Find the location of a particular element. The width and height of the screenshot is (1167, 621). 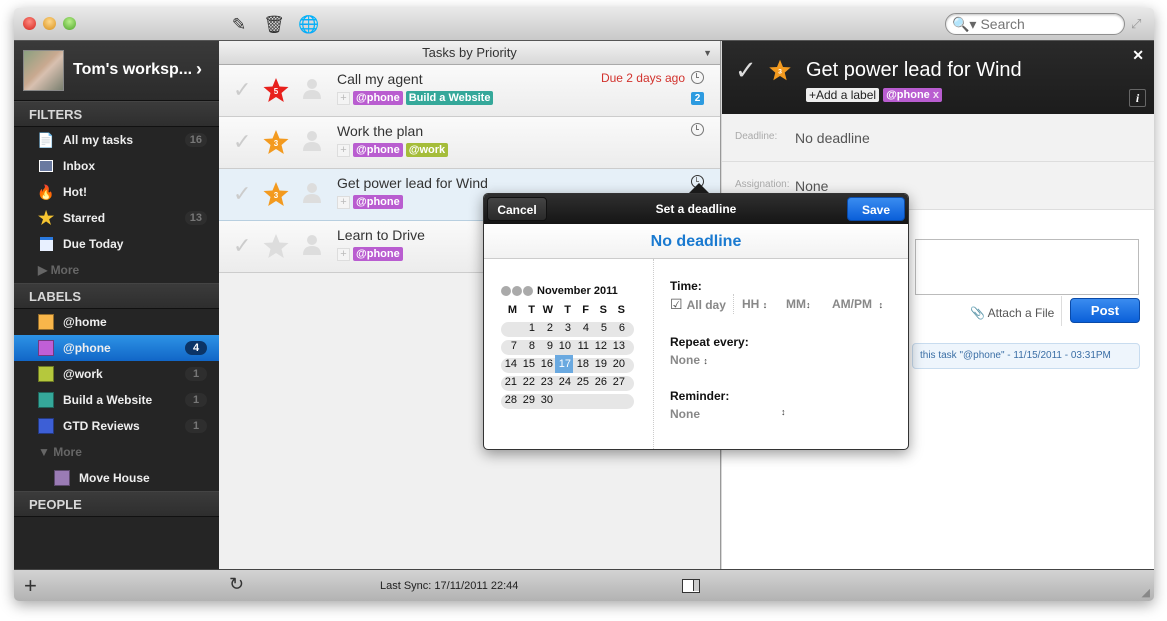

calendar-day: 3 is located at coordinates (564, 328).